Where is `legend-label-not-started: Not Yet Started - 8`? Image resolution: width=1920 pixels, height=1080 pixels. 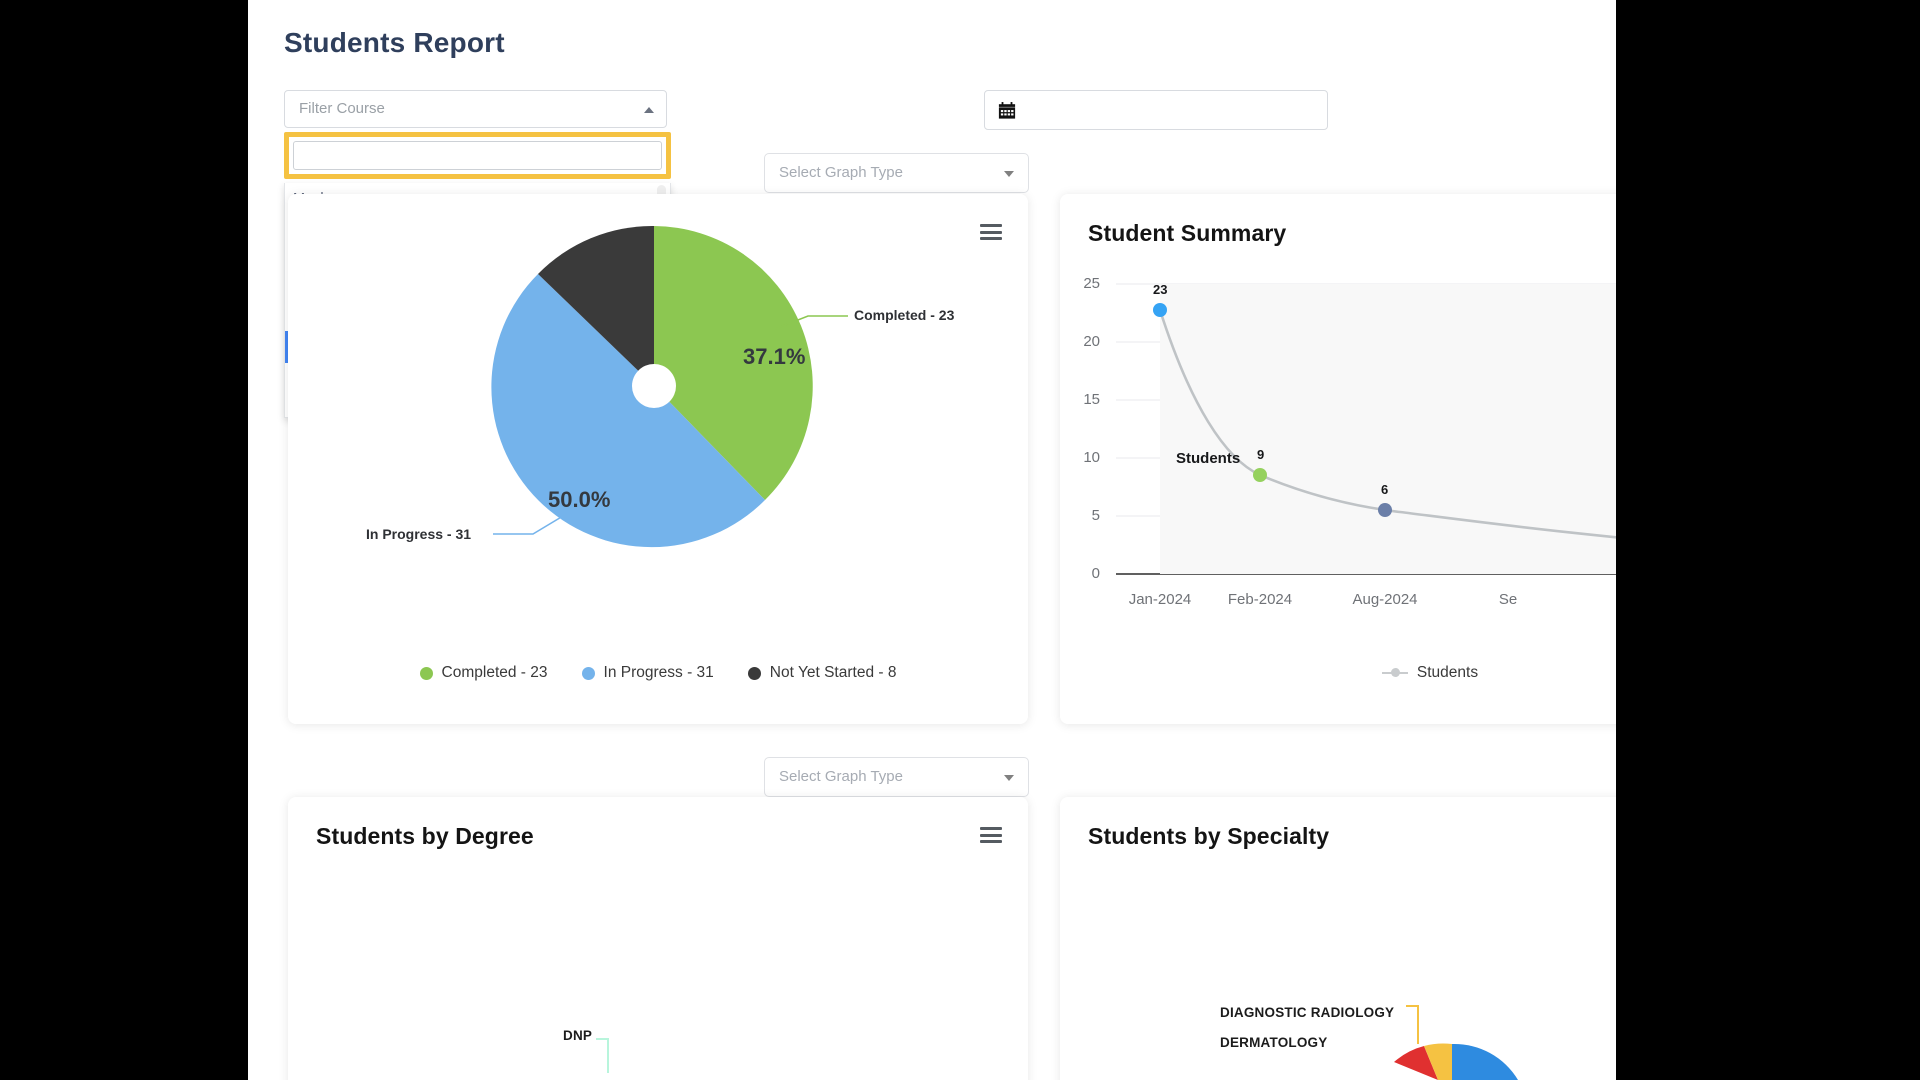
legend-label-not-started: Not Yet Started - 8 is located at coordinates (833, 672).